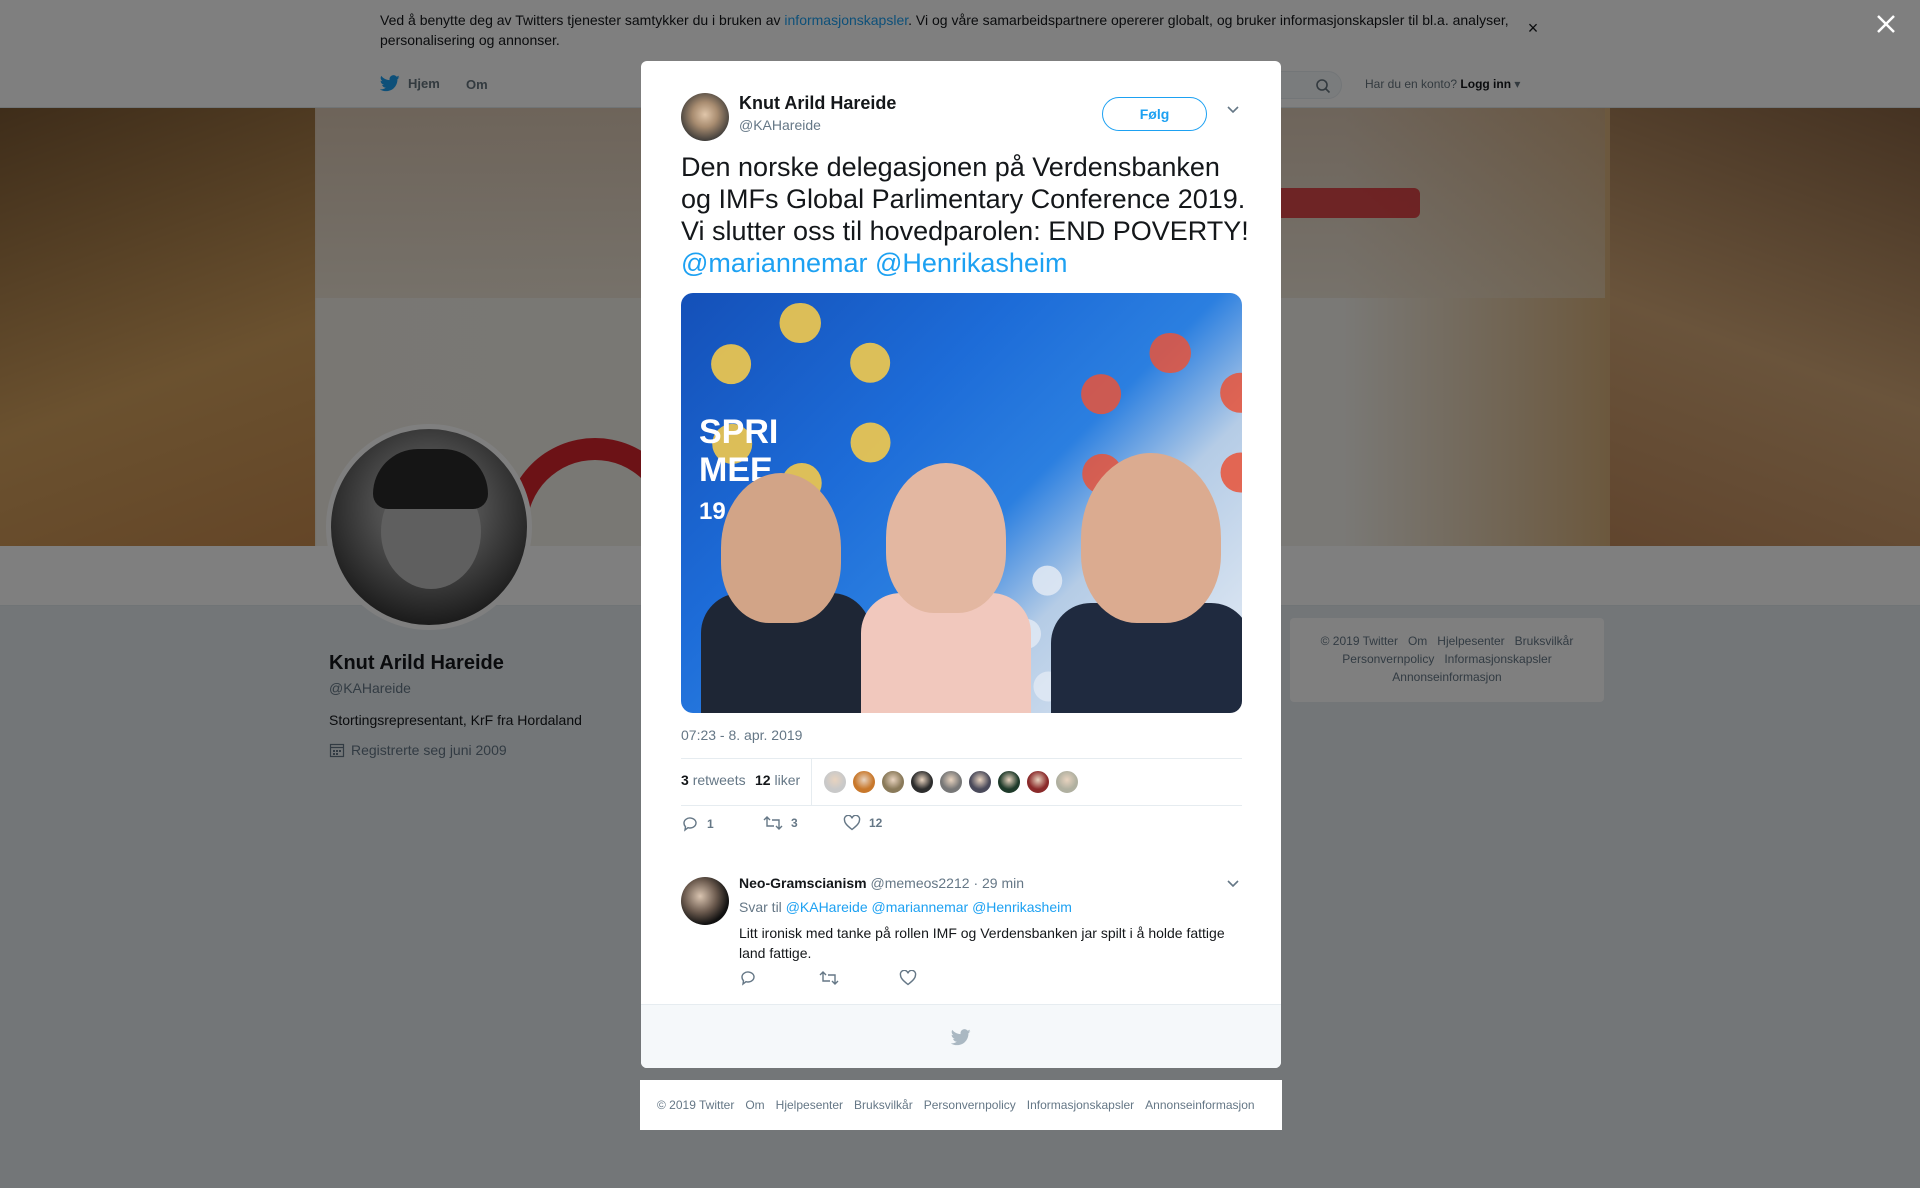 This screenshot has width=1920, height=1188. I want to click on footer-copyright: © 2019 Twitter, so click(696, 1105).